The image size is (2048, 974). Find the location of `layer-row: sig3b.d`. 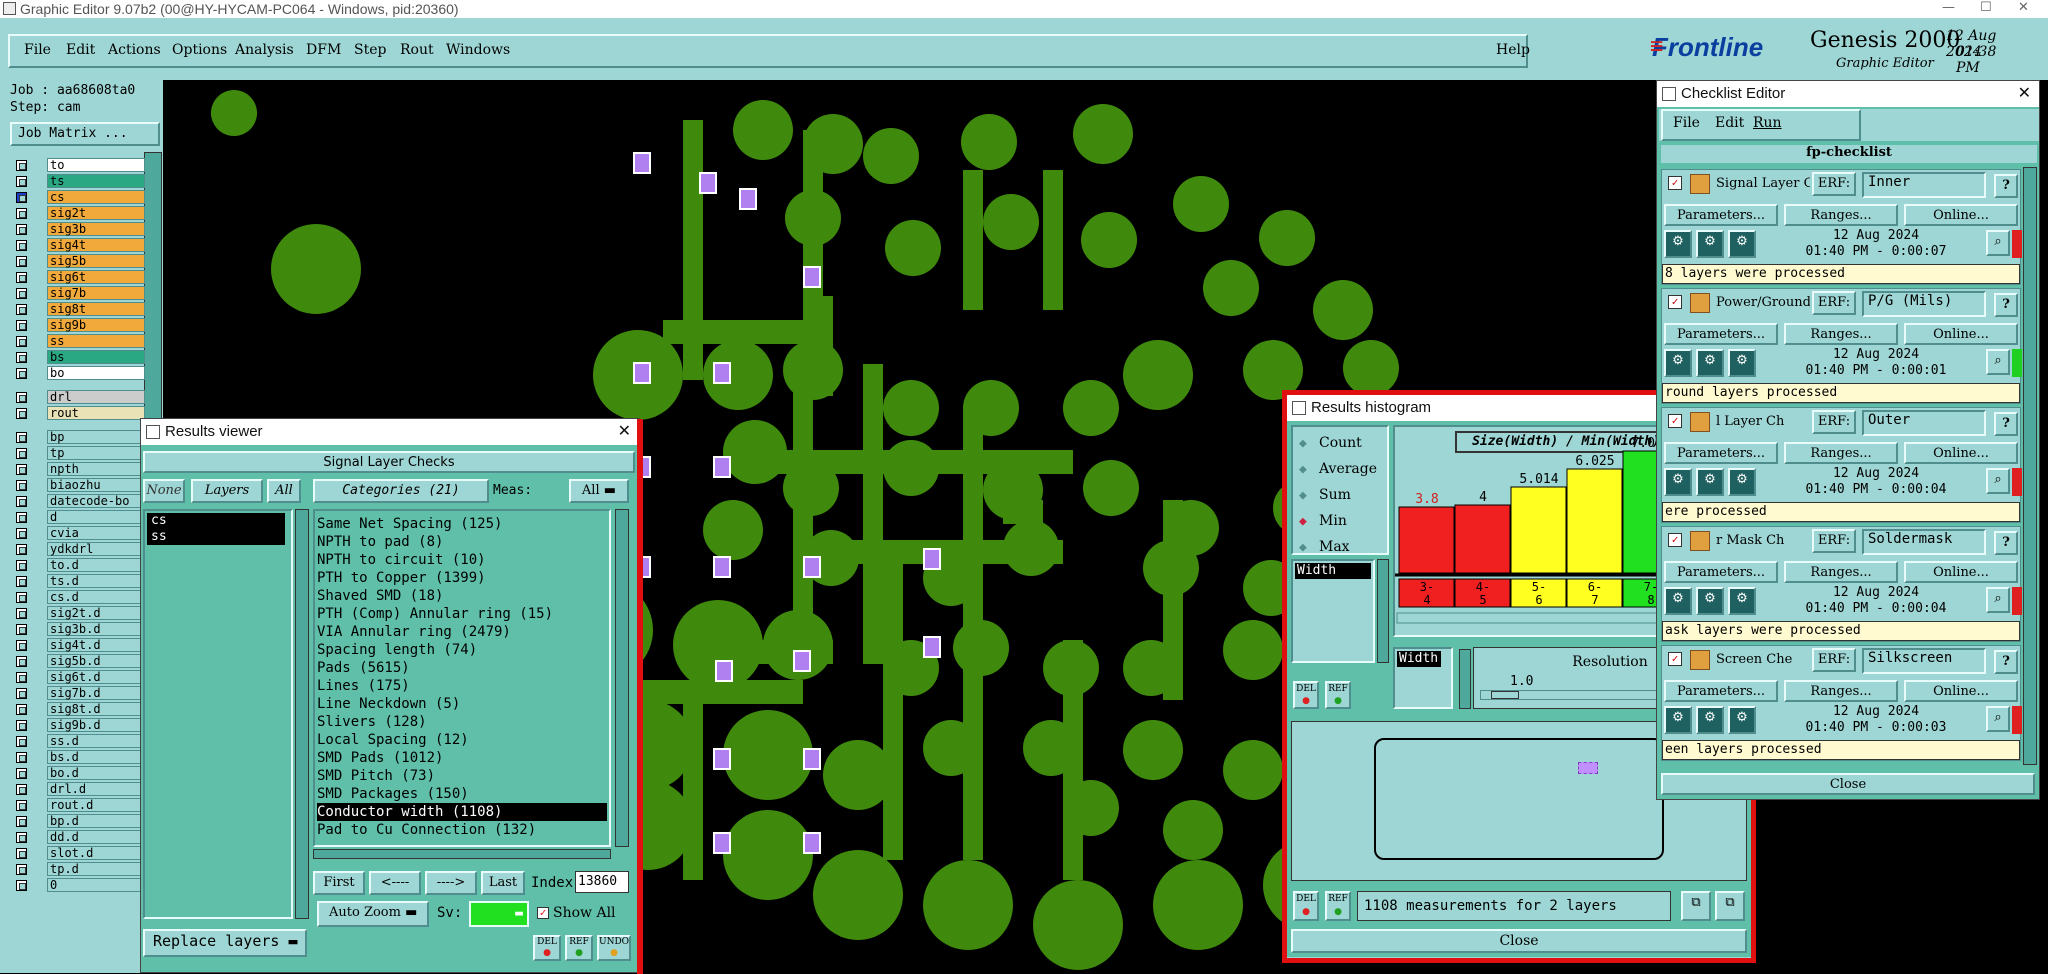

layer-row: sig3b.d is located at coordinates (79, 629).